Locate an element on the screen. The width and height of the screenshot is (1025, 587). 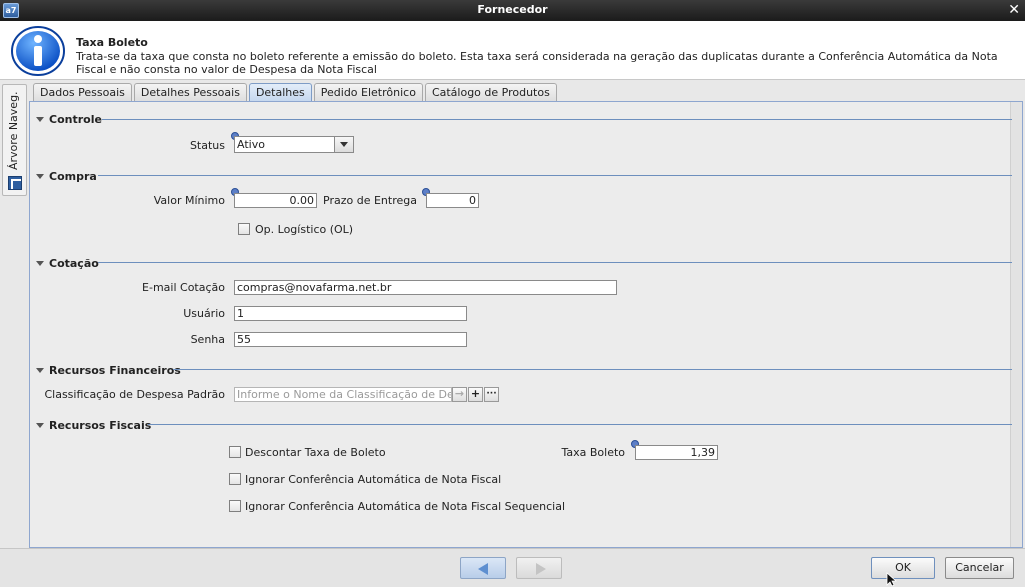
section-financeiros-title: Recursos Financeiros is located at coordinates (115, 370).